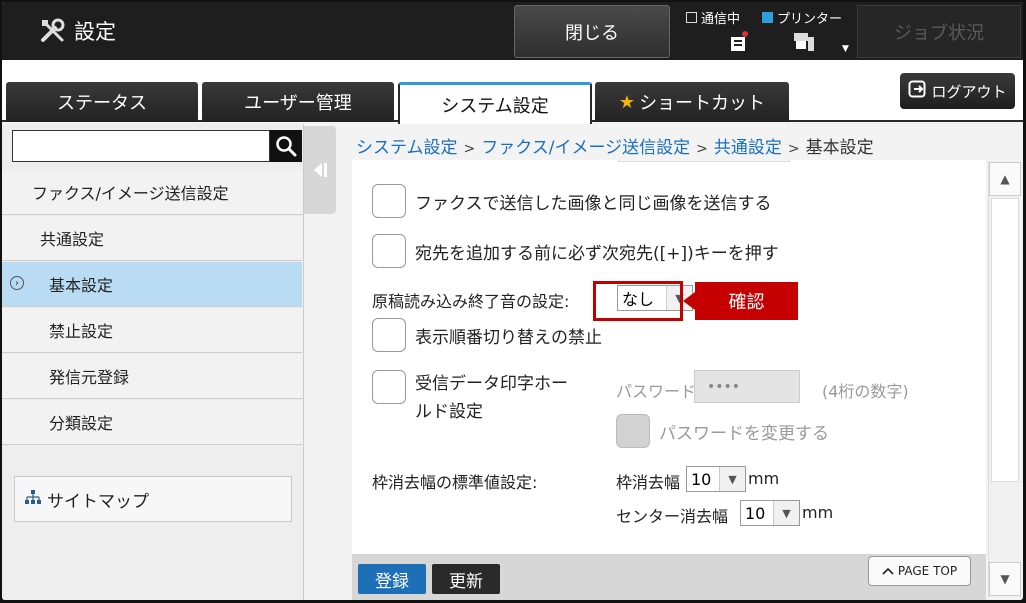  I want to click on breadcrumb-current: 基本設定, so click(839, 148).